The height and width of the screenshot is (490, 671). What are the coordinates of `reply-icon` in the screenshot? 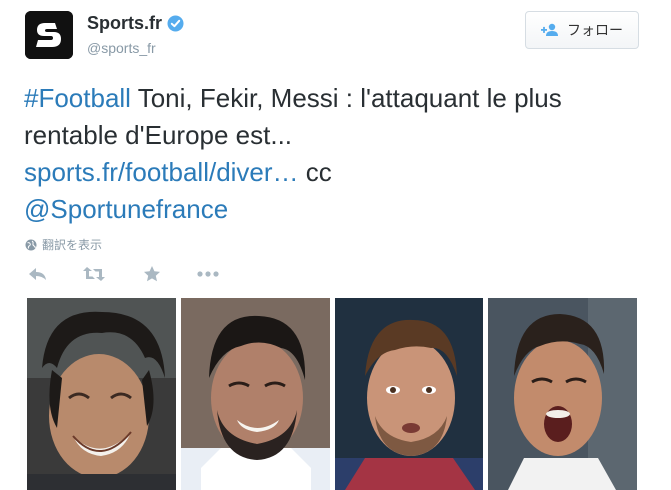 It's located at (37, 274).